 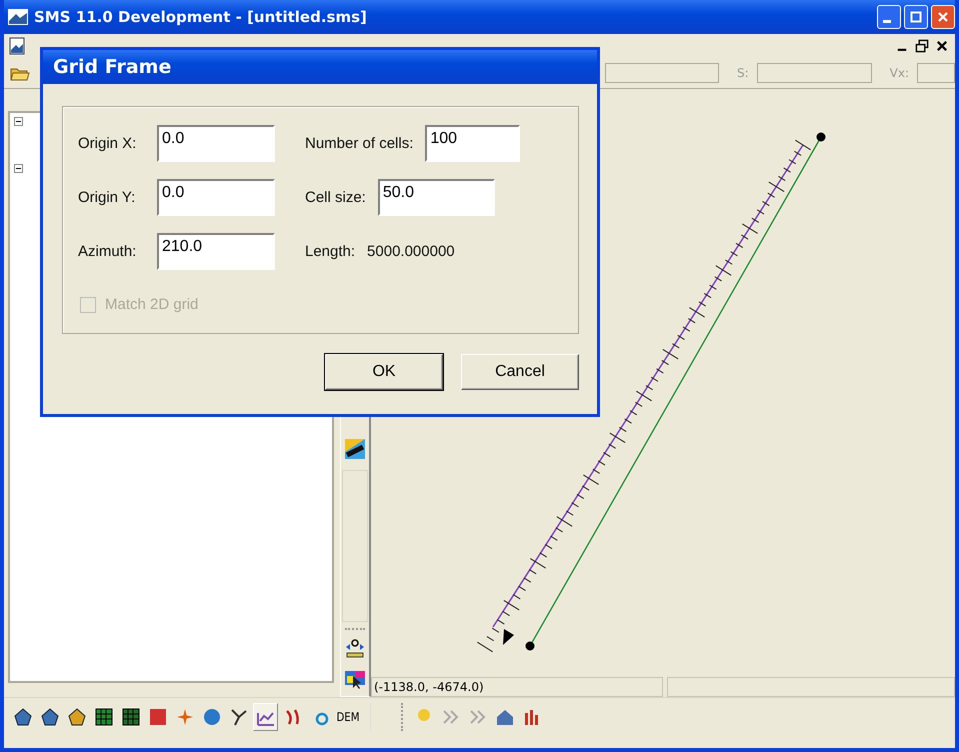 I want to click on coordinates-readout: (-1138.0, -4674.0), so click(x=517, y=687).